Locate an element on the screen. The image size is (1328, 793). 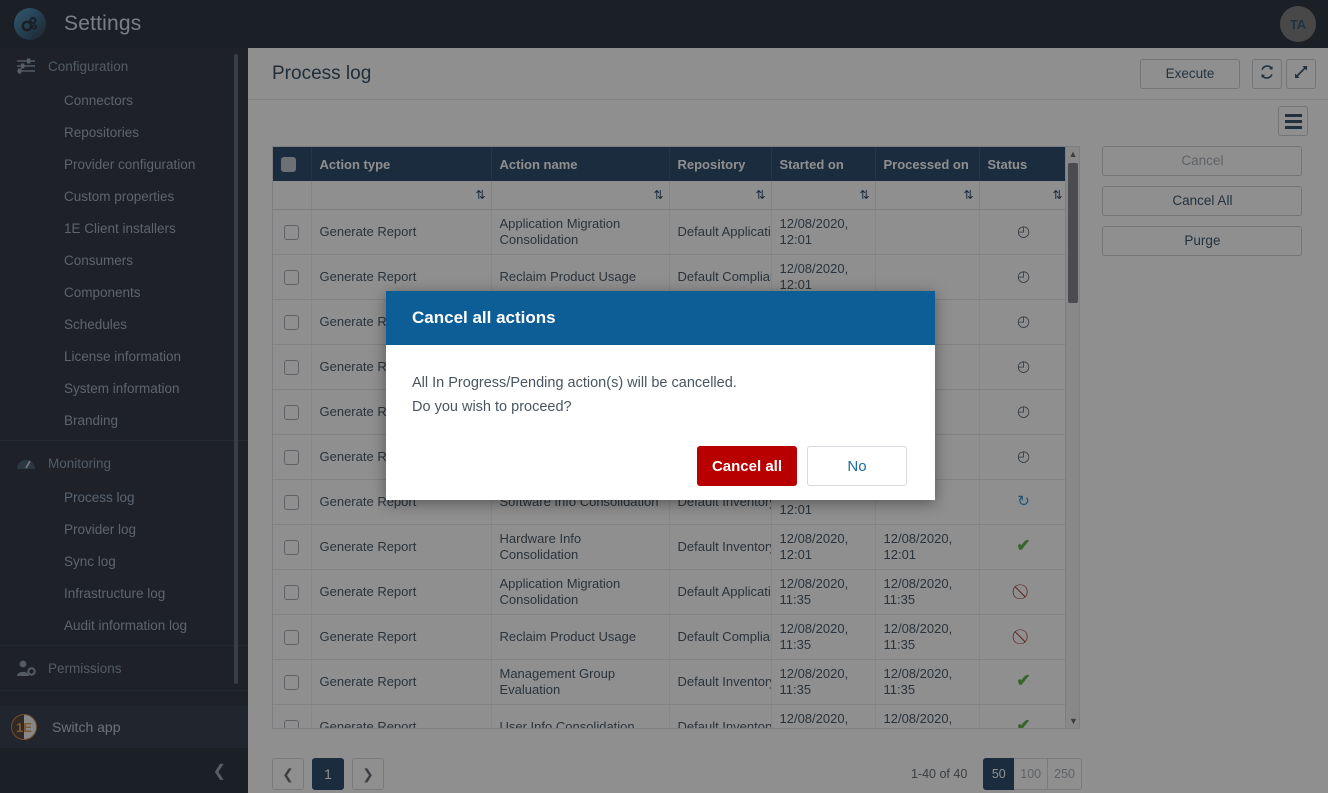
decline-no-button: No is located at coordinates (857, 466).